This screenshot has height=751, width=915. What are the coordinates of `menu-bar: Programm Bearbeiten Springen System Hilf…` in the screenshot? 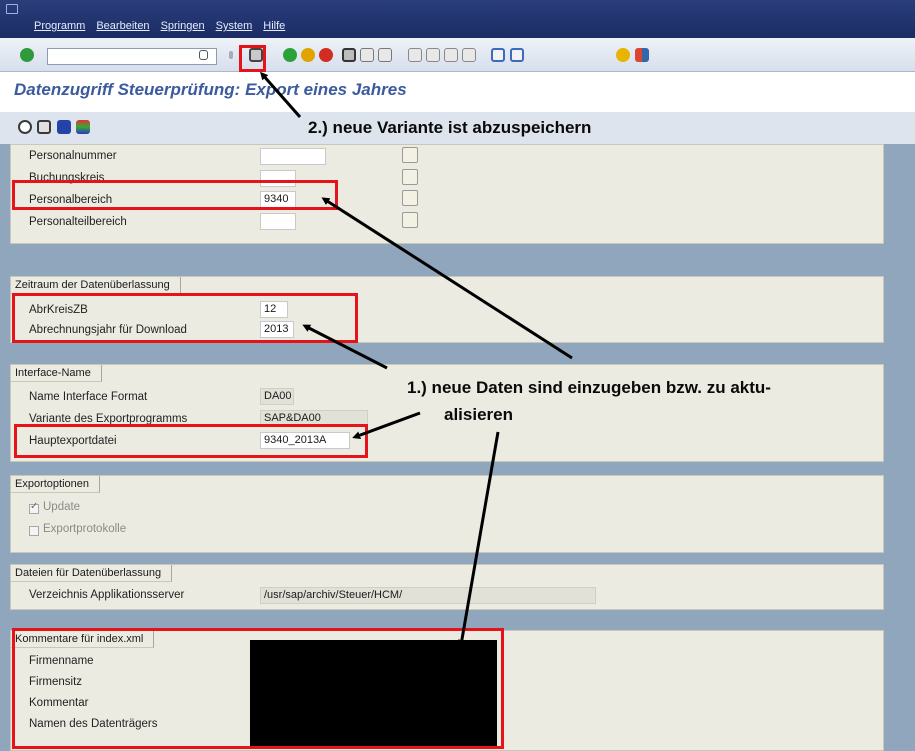 It's located at (457, 19).